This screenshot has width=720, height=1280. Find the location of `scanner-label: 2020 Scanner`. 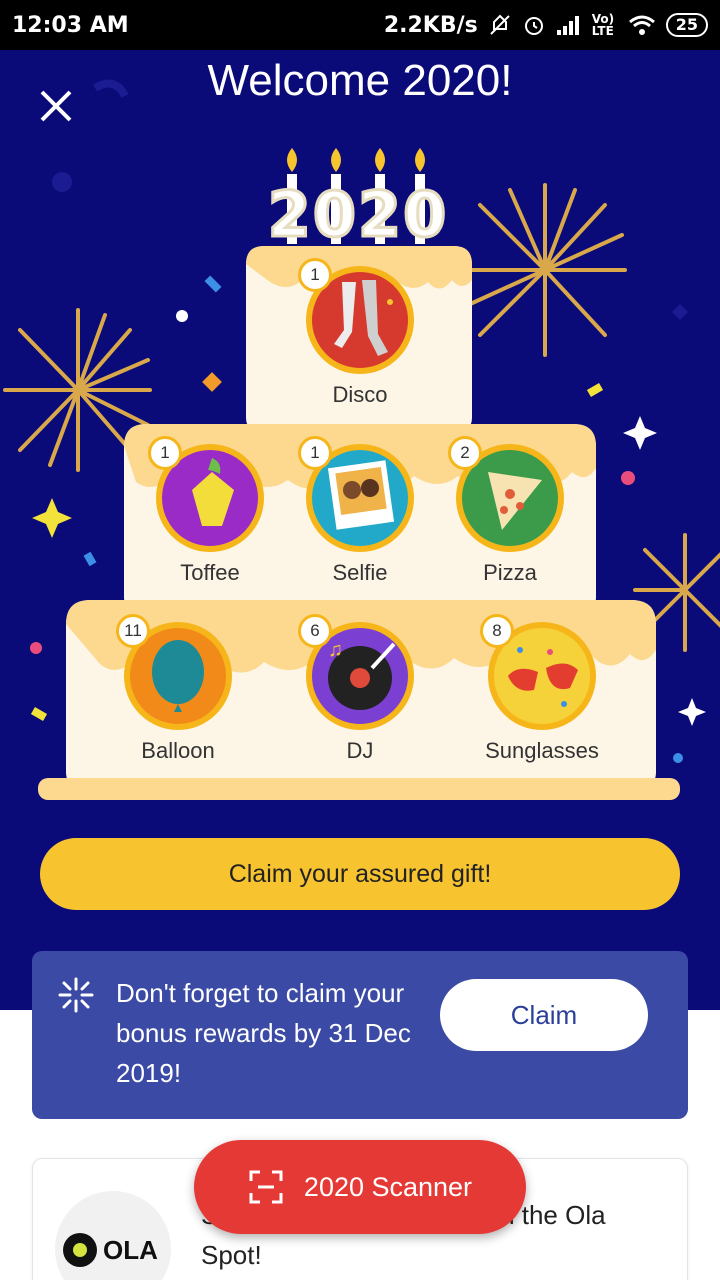

scanner-label: 2020 Scanner is located at coordinates (388, 1186).